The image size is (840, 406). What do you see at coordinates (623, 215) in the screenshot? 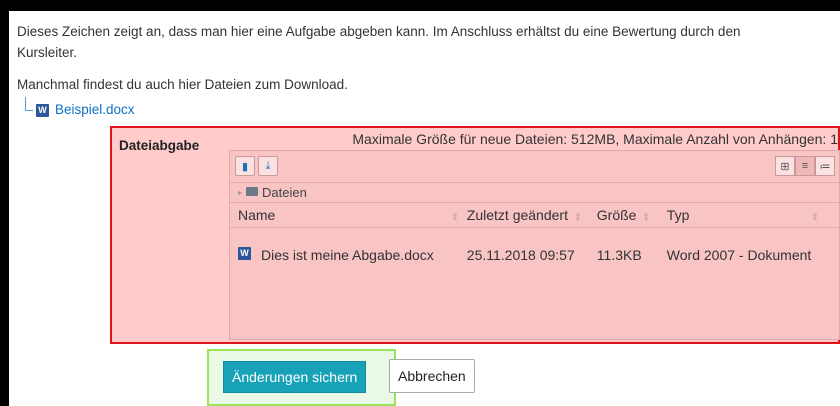
I see `col-size: Größe ⇕` at bounding box center [623, 215].